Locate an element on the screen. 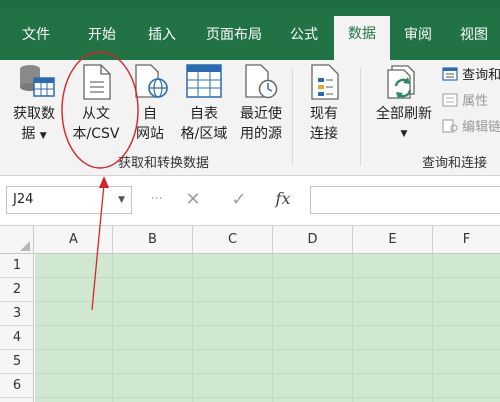 Image resolution: width=500 pixels, height=402 pixels. properties-label: 属性 is located at coordinates (475, 101).